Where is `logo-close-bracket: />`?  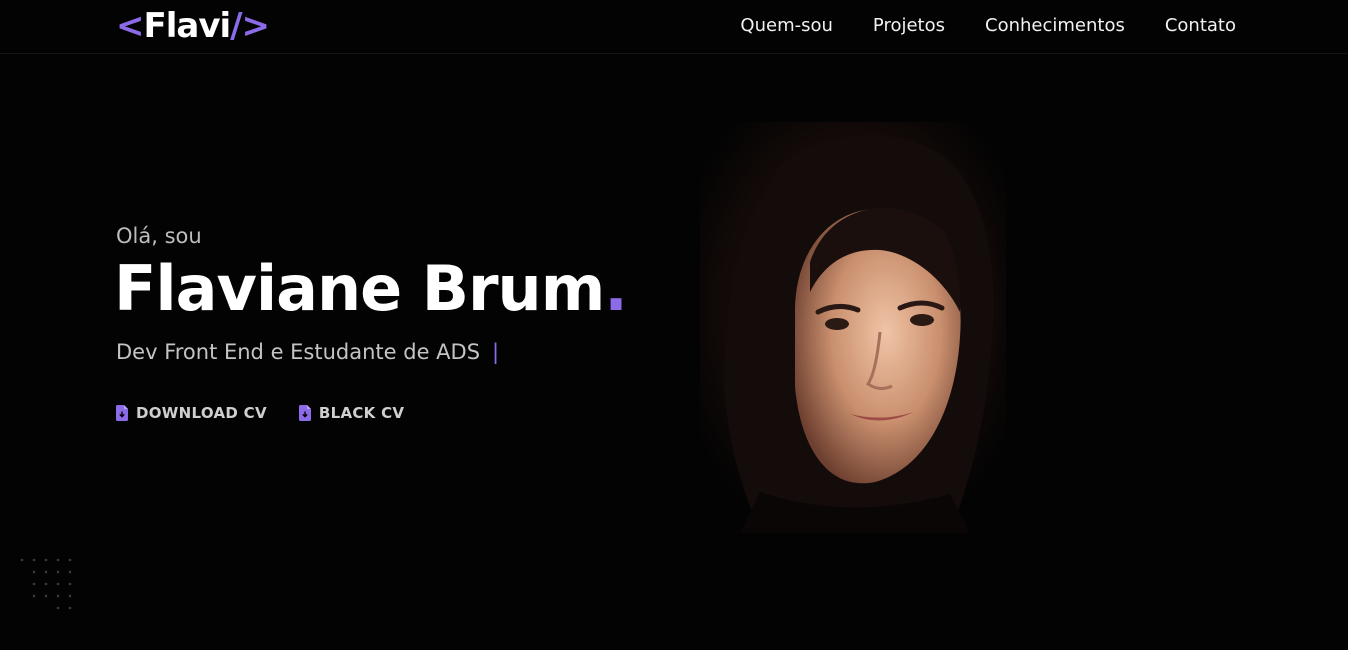 logo-close-bracket: /> is located at coordinates (250, 26).